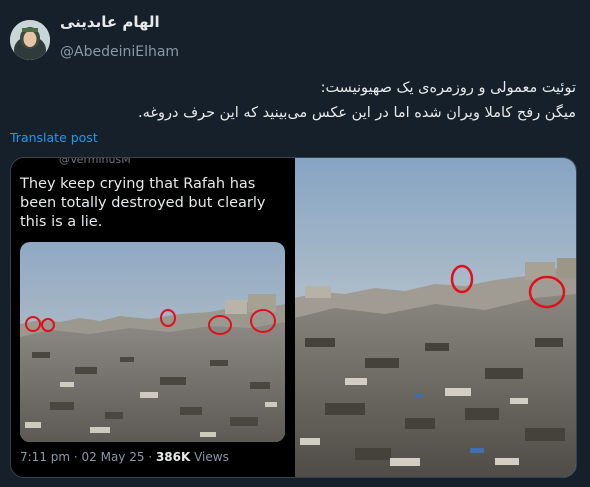 The width and height of the screenshot is (590, 487). What do you see at coordinates (119, 52) in the screenshot?
I see `author-handle: @AbedeiniElham` at bounding box center [119, 52].